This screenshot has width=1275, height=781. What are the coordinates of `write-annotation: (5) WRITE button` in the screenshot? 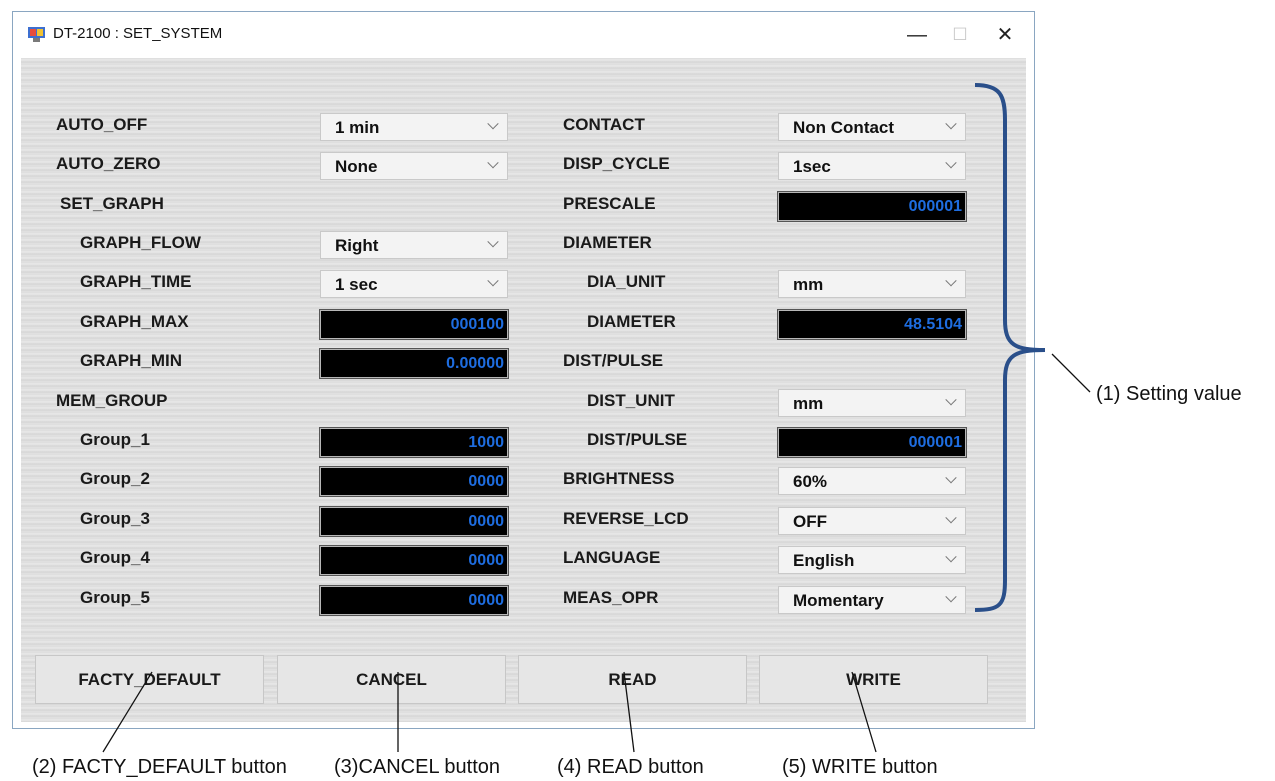 It's located at (860, 767).